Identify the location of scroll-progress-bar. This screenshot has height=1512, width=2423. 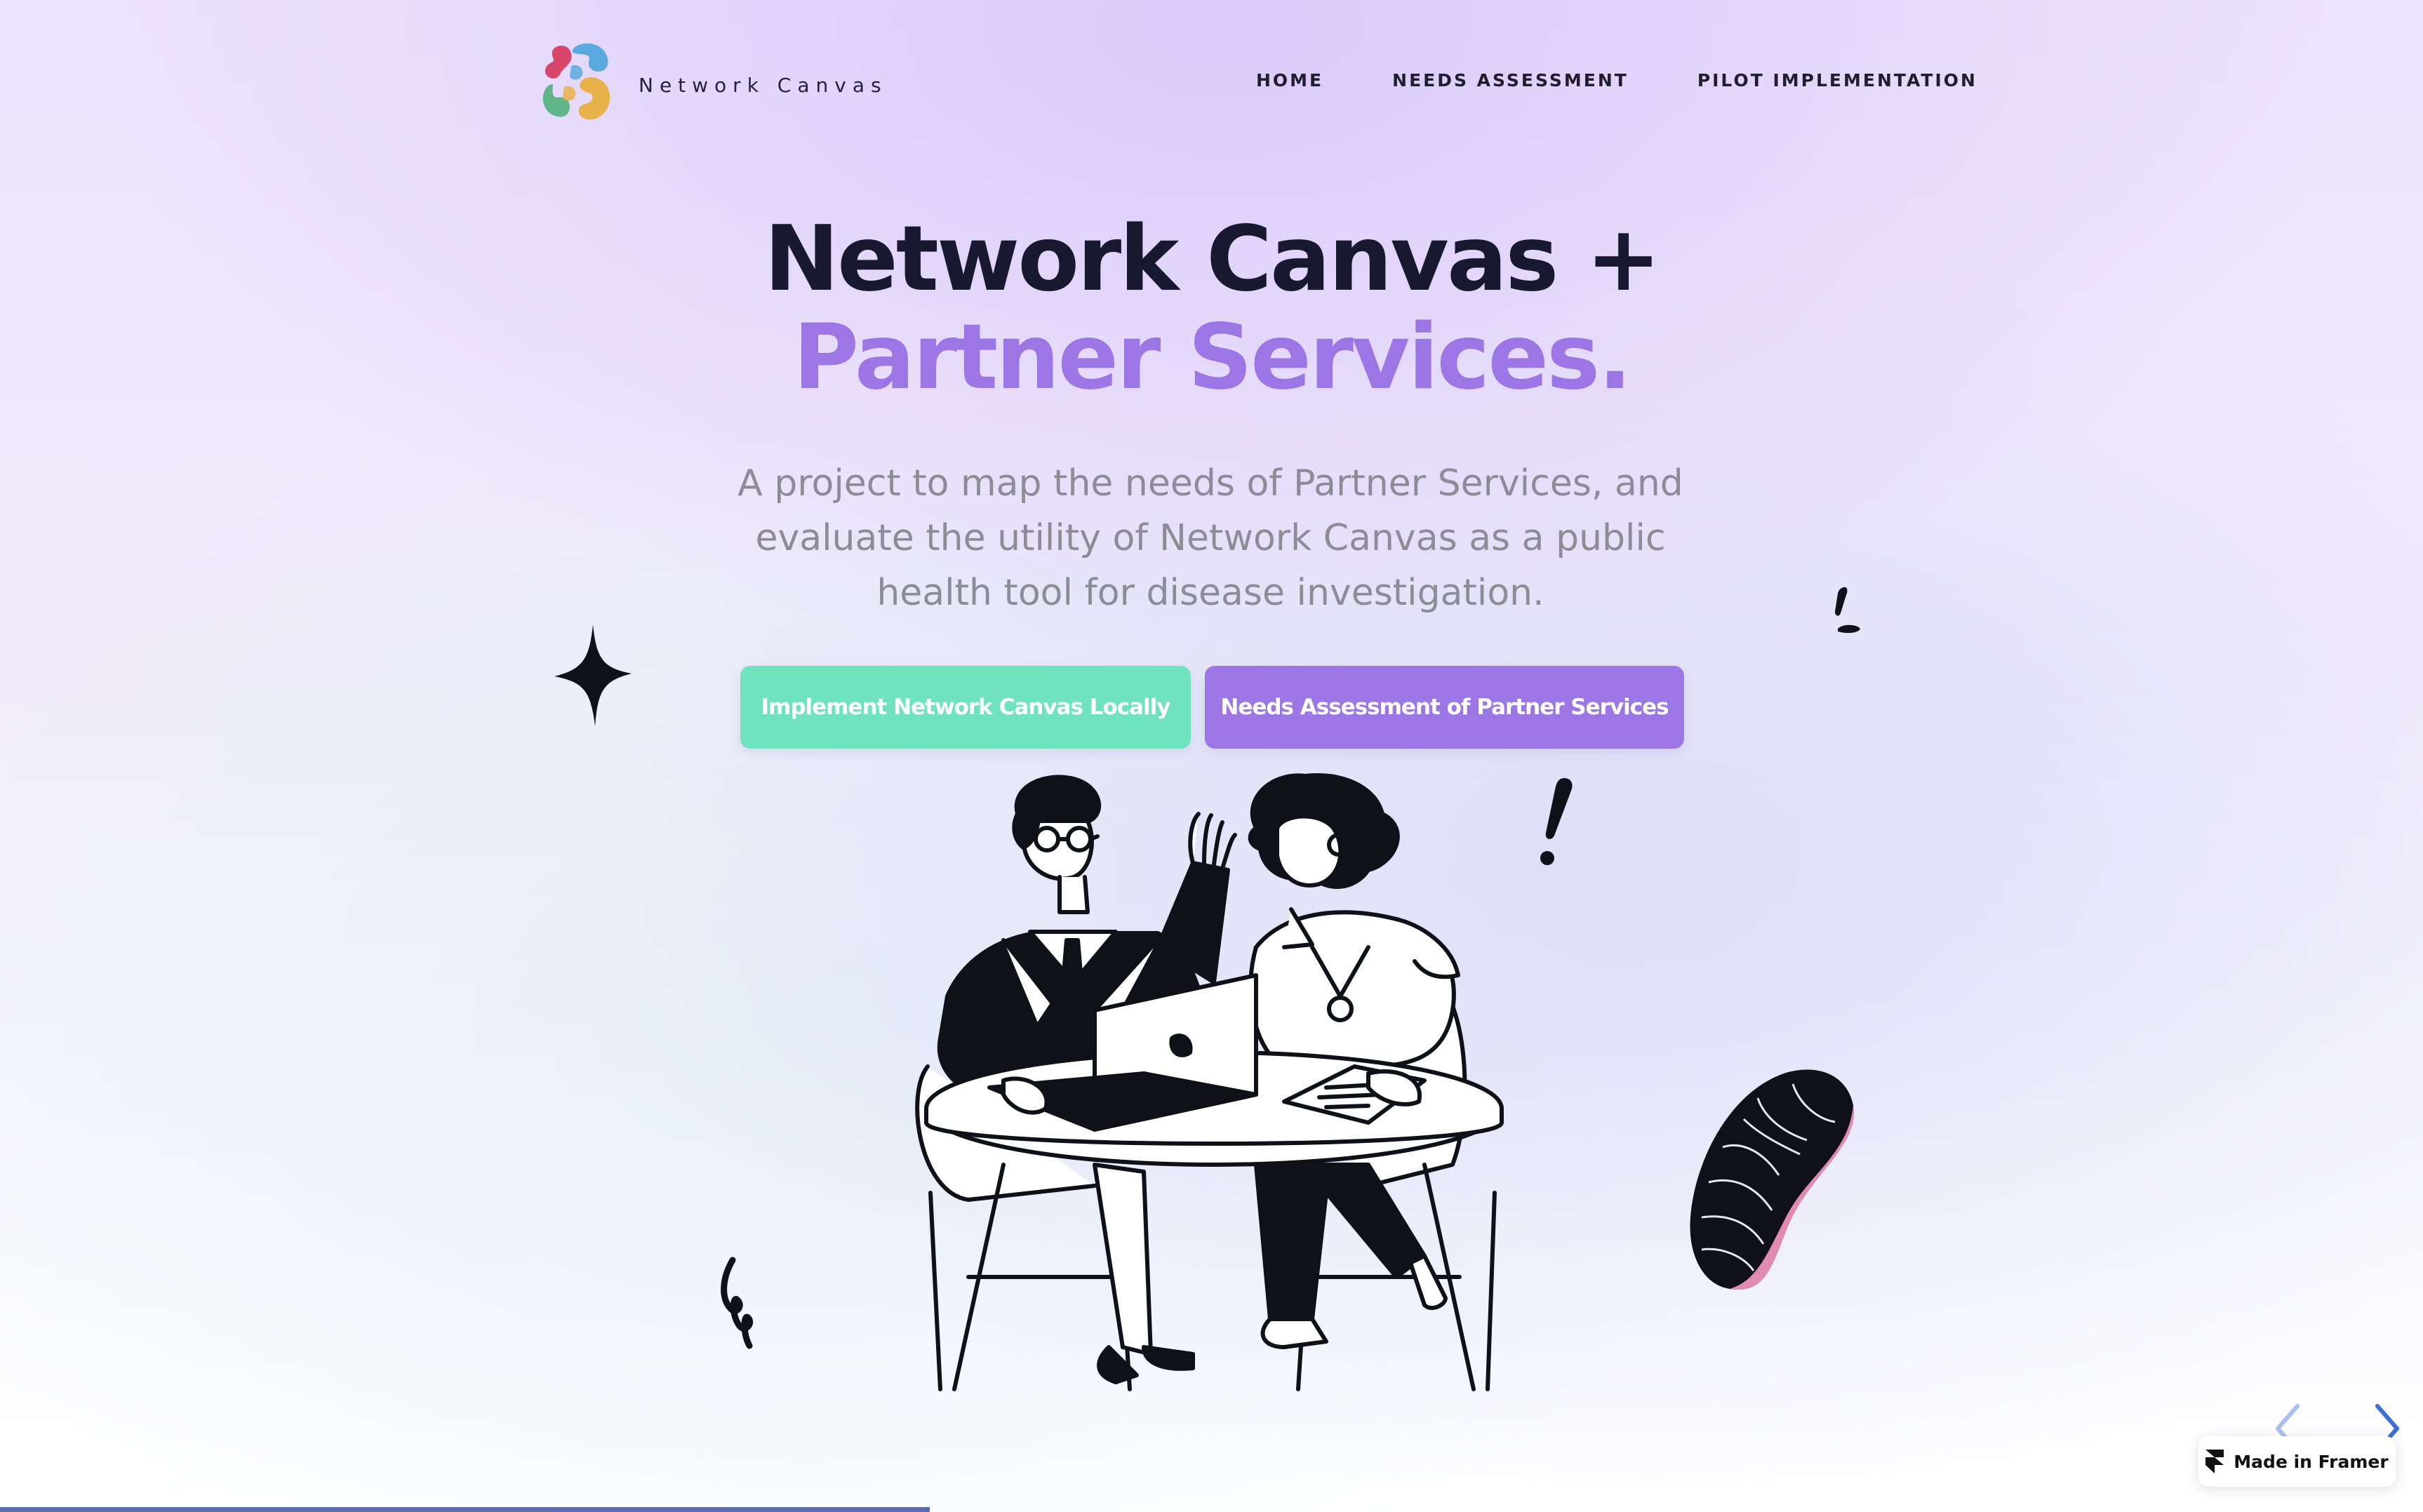
(465, 1509).